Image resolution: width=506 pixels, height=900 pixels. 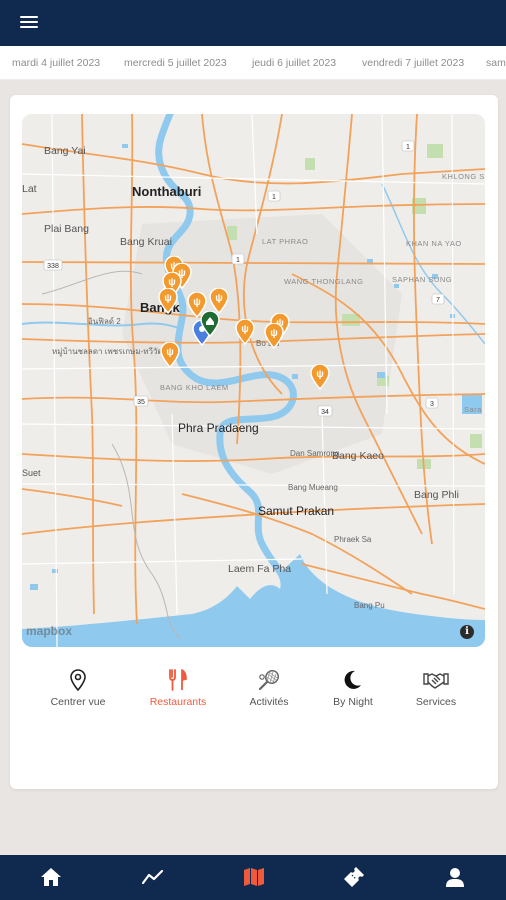 What do you see at coordinates (324, 281) in the screenshot?
I see `map-label: WANG THONGLANG` at bounding box center [324, 281].